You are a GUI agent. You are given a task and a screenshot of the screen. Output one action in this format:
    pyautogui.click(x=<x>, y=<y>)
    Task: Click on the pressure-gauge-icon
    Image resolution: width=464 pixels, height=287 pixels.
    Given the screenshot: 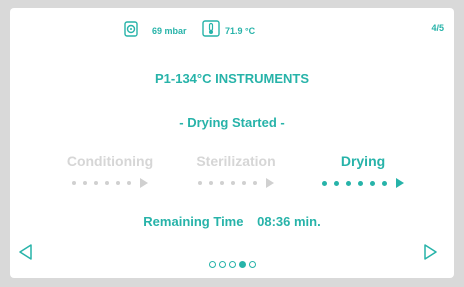 What is the action you would take?
    pyautogui.click(x=131, y=30)
    